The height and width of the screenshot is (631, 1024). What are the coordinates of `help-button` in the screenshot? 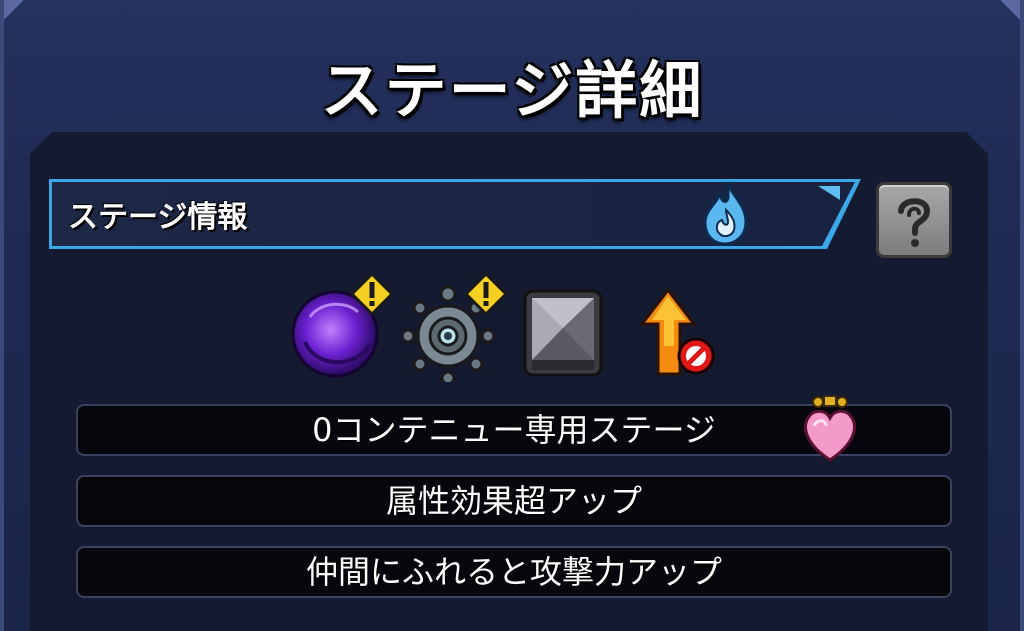 It's located at (914, 220).